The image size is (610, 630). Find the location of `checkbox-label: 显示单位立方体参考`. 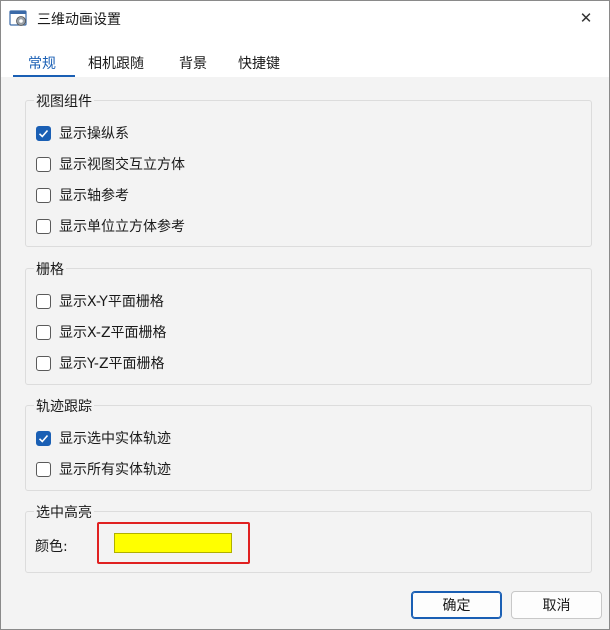

checkbox-label: 显示单位立方体参考 is located at coordinates (122, 227).